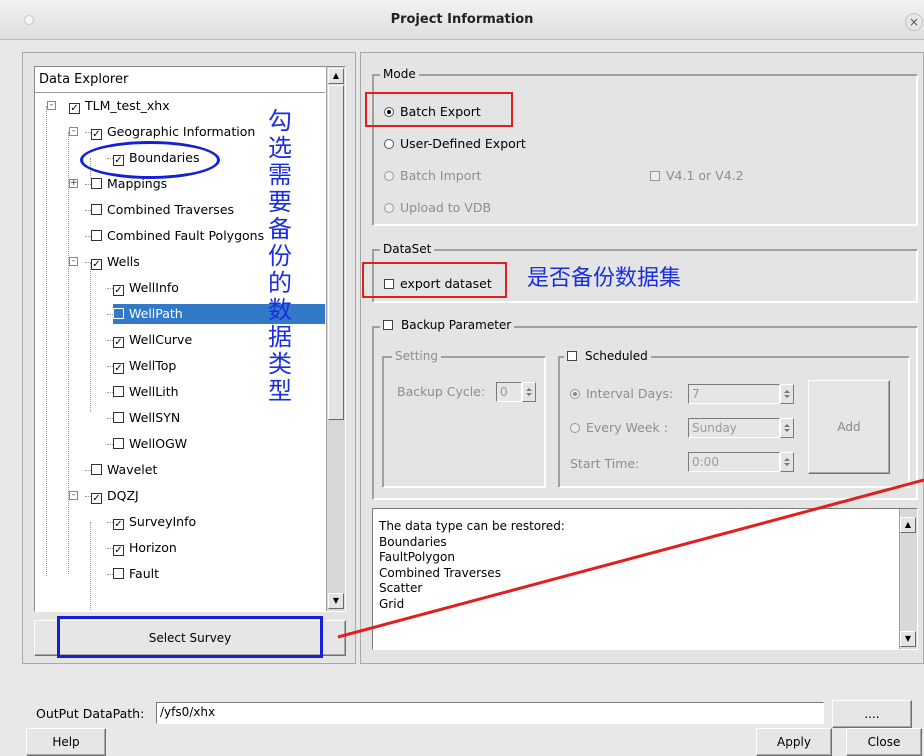 The width and height of the screenshot is (924, 756). I want to click on annotation-arrow-line, so click(630, 558).